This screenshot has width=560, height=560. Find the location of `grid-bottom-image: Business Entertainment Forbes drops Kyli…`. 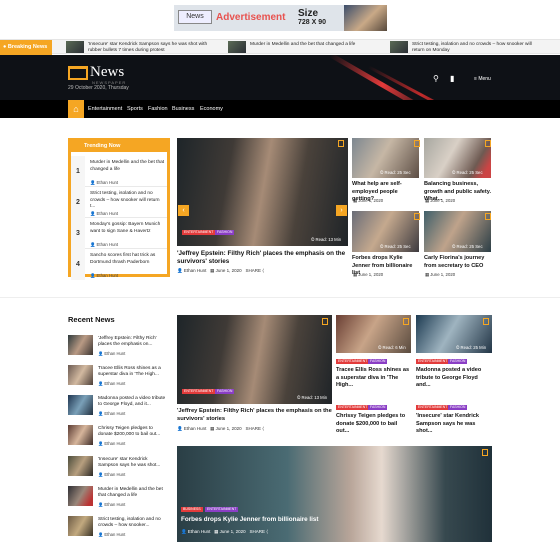

grid-bottom-image: Business Entertainment Forbes drops Kyli… is located at coordinates (334, 494).